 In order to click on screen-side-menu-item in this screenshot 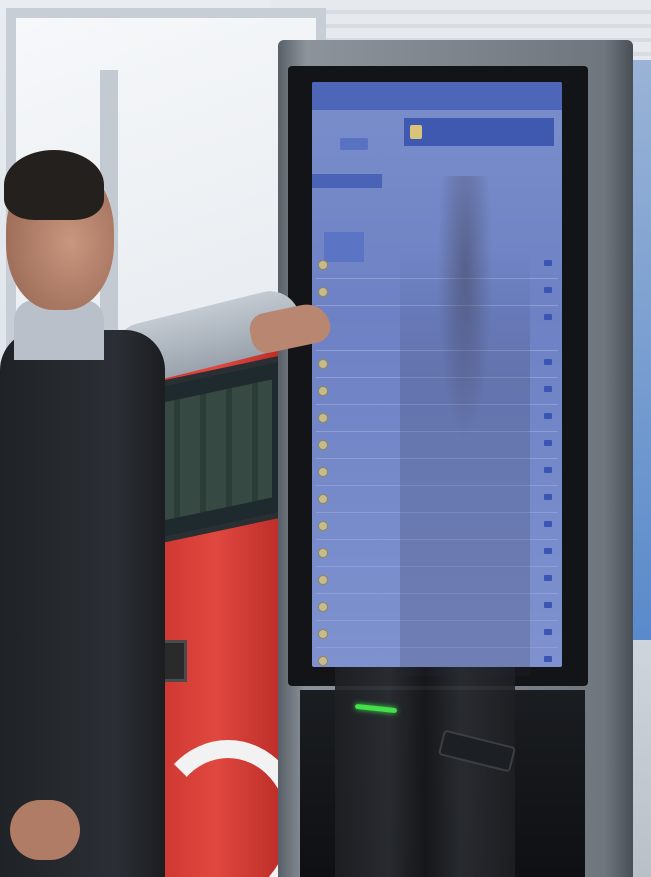, I will do `click(347, 181)`.